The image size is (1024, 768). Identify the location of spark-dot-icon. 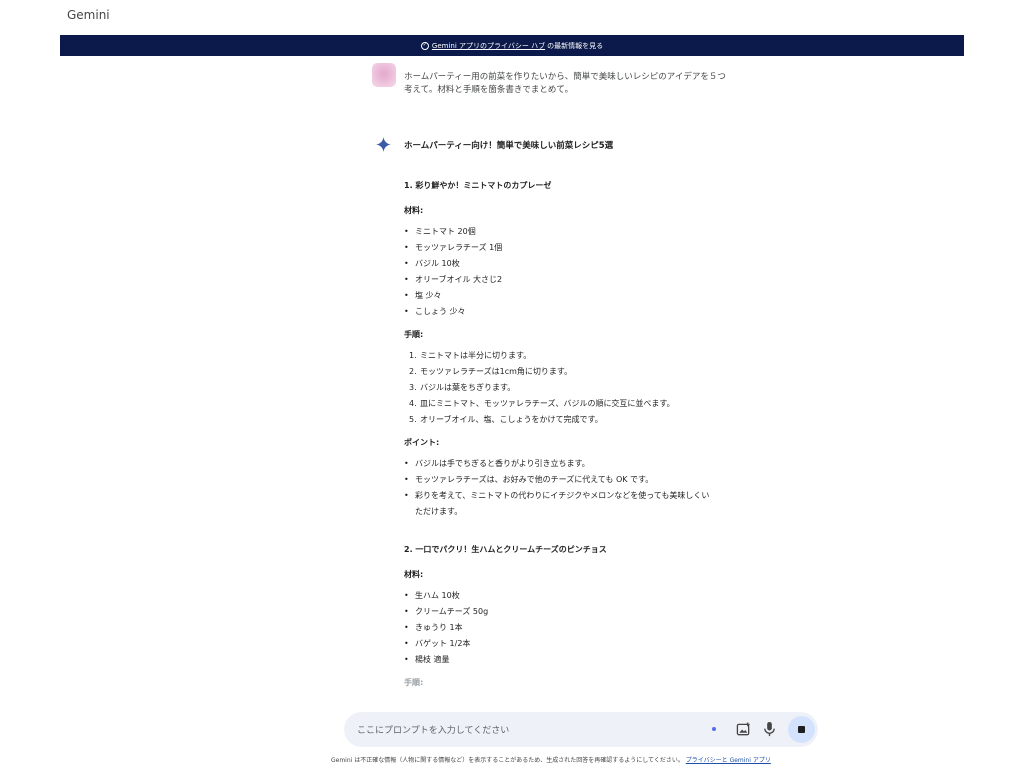
(714, 729).